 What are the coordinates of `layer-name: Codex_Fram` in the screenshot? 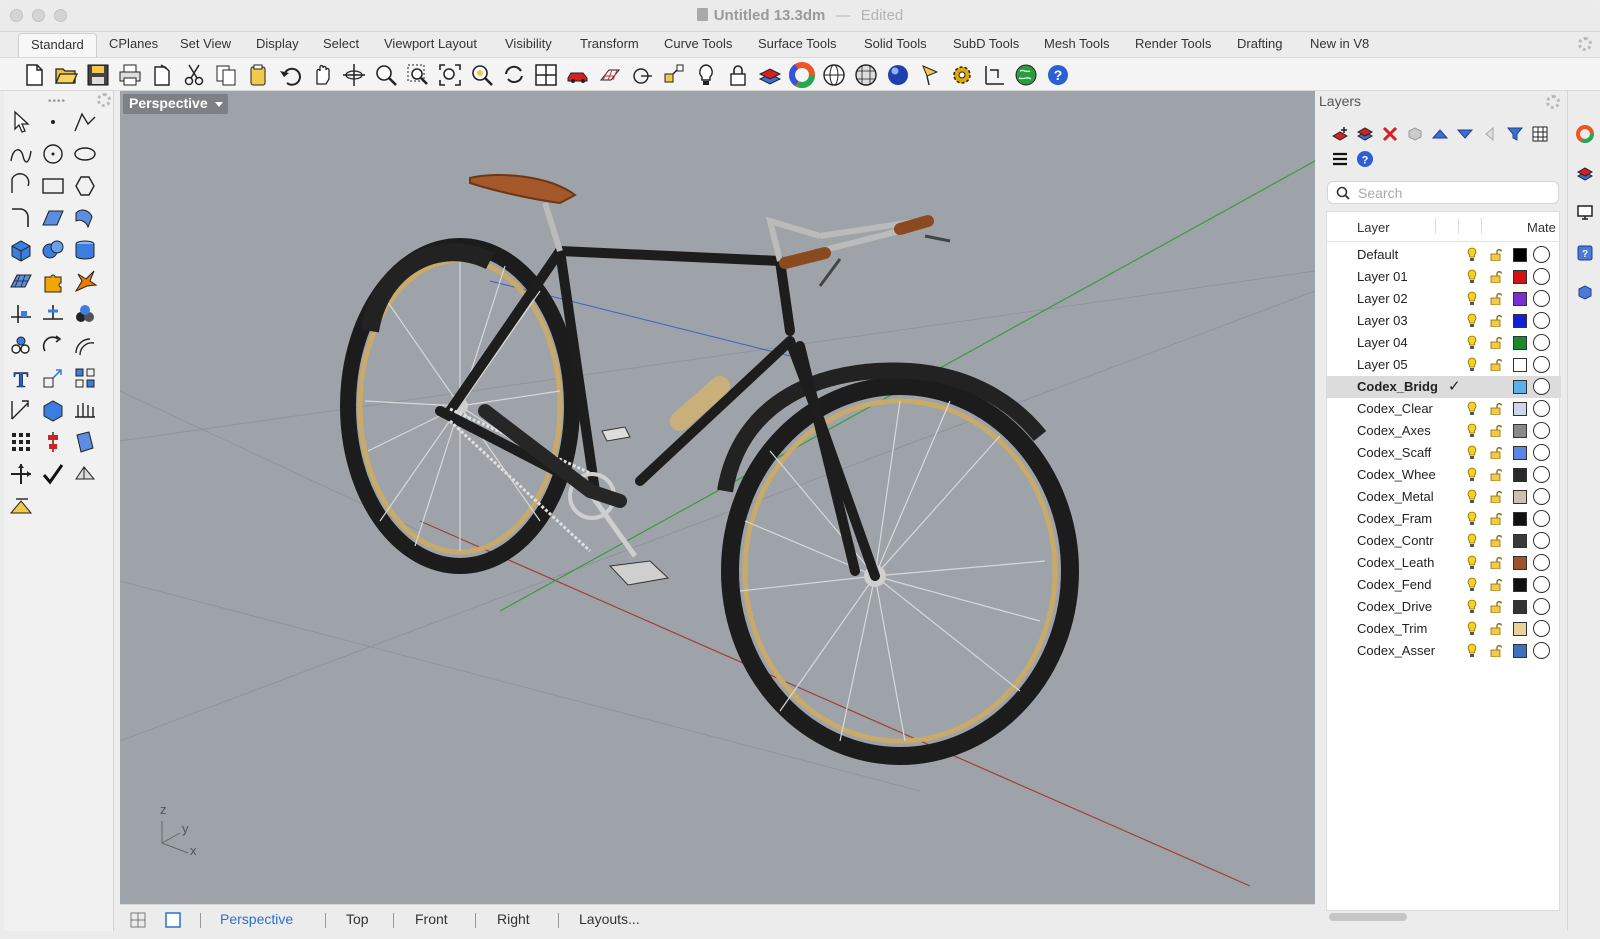 It's located at (1397, 518).